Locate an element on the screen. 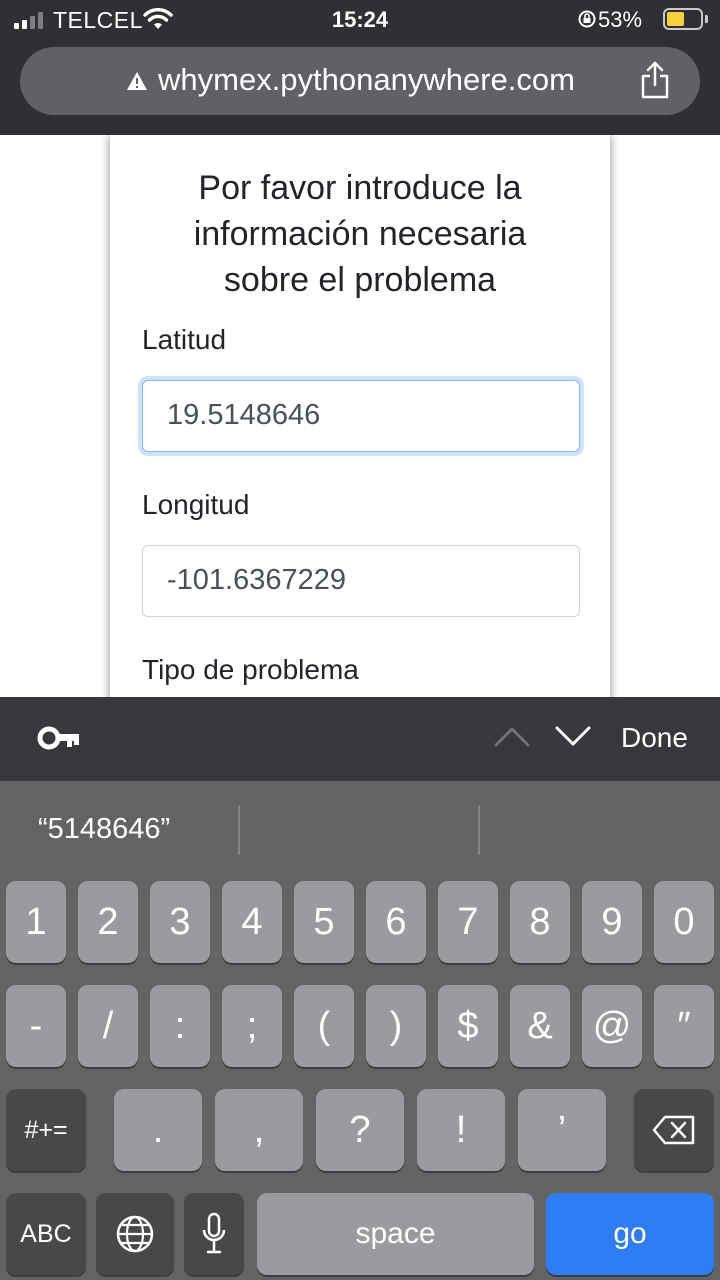 The height and width of the screenshot is (1280, 720). latitude-input: 19.5148646 is located at coordinates (361, 416).